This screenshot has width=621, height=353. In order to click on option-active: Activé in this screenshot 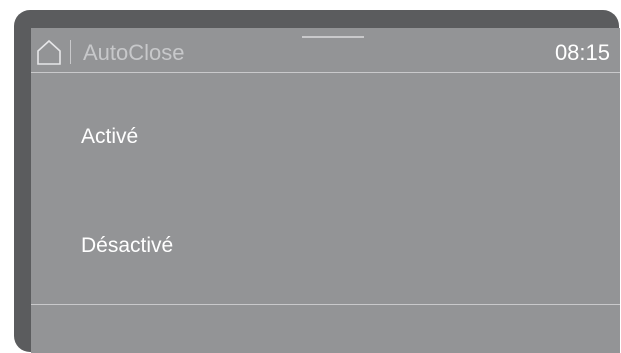, I will do `click(321, 137)`.